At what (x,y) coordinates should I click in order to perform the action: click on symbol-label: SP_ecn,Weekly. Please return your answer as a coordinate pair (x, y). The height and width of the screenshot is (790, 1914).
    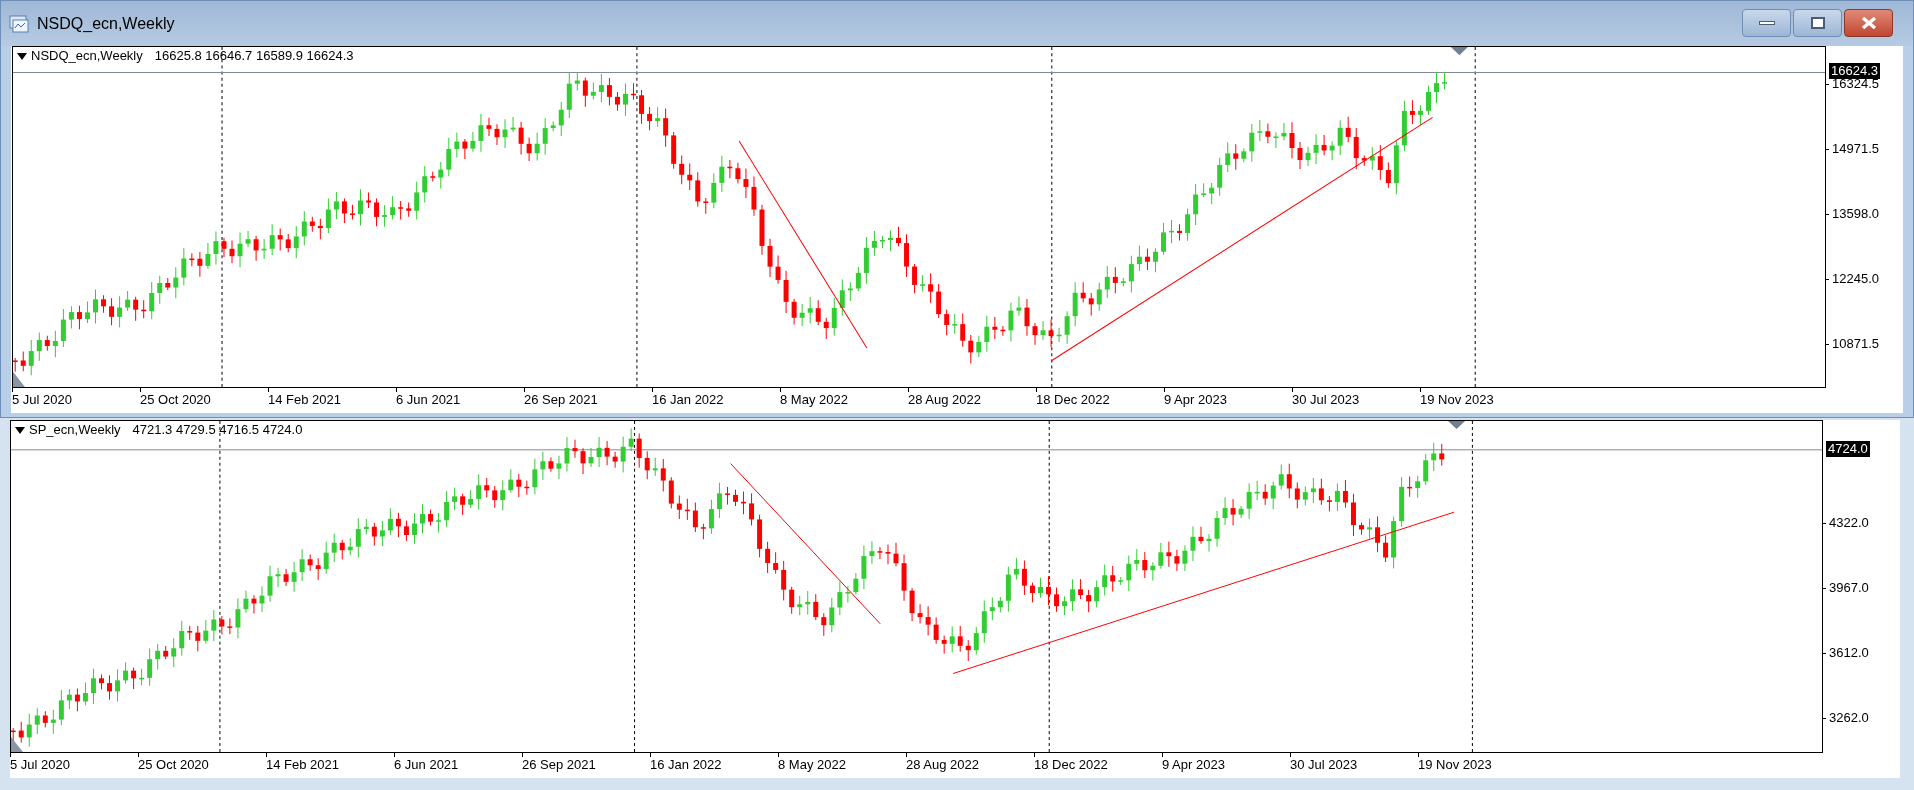
    Looking at the image, I should click on (75, 430).